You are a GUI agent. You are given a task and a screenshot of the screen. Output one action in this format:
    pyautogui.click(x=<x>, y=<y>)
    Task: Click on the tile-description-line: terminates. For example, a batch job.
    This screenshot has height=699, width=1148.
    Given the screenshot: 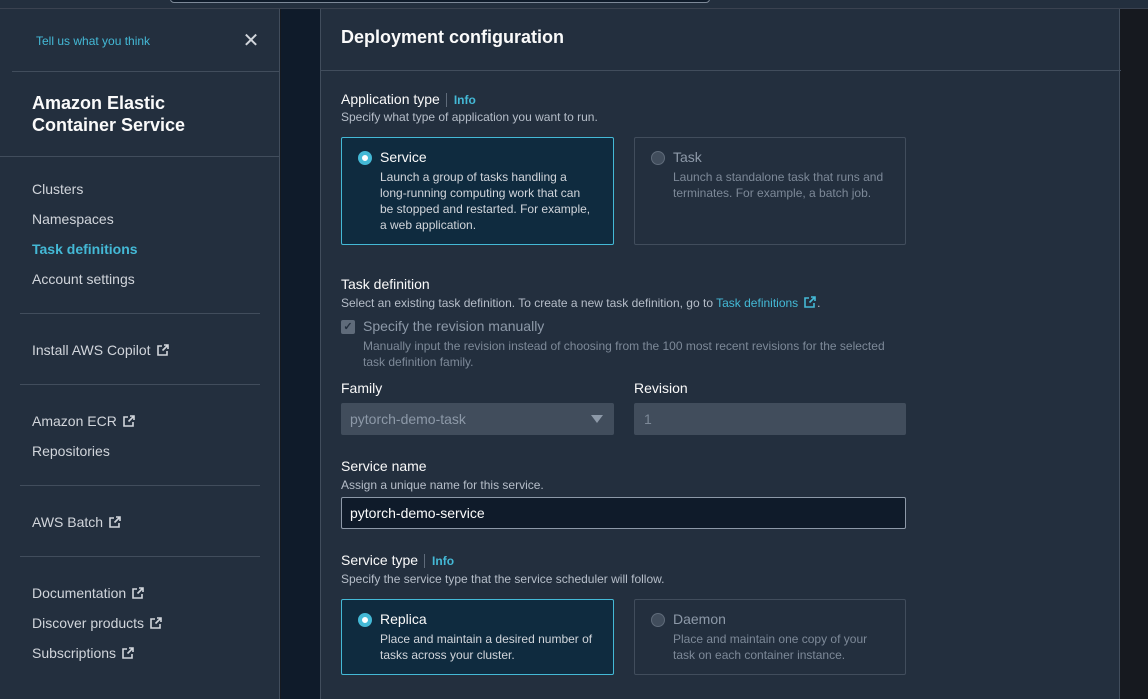 What is the action you would take?
    pyautogui.click(x=772, y=193)
    